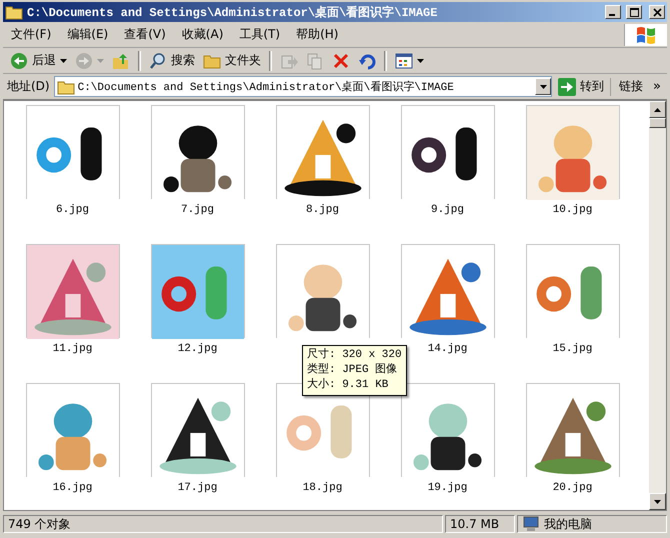 Image resolution: width=670 pixels, height=538 pixels. I want to click on file-name: 11.jpg, so click(72, 349).